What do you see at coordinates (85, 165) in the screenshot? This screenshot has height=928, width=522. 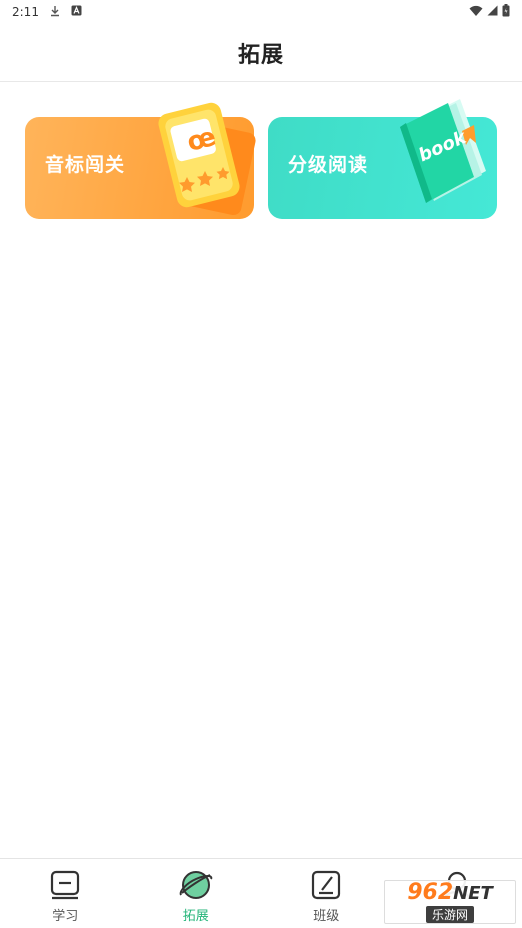 I see `phonetics-challenge-label: 音标闯关` at bounding box center [85, 165].